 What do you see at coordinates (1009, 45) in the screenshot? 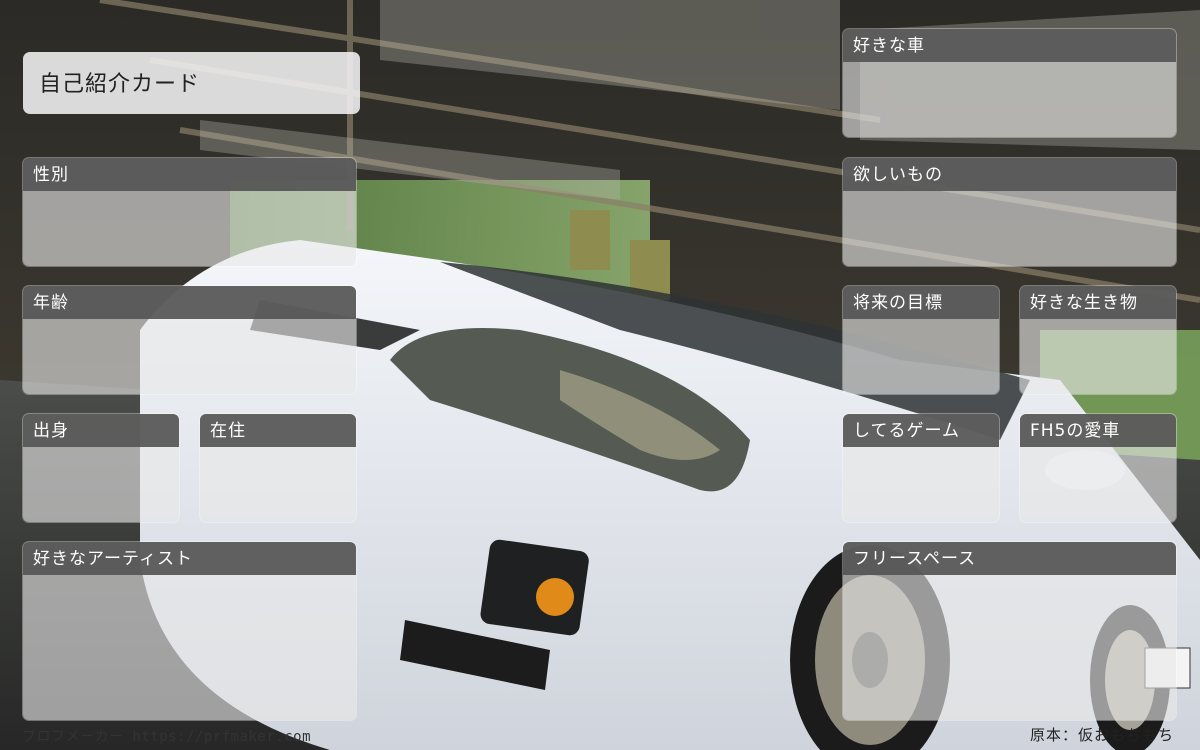
I see `favorite-car-label: 好きな車` at bounding box center [1009, 45].